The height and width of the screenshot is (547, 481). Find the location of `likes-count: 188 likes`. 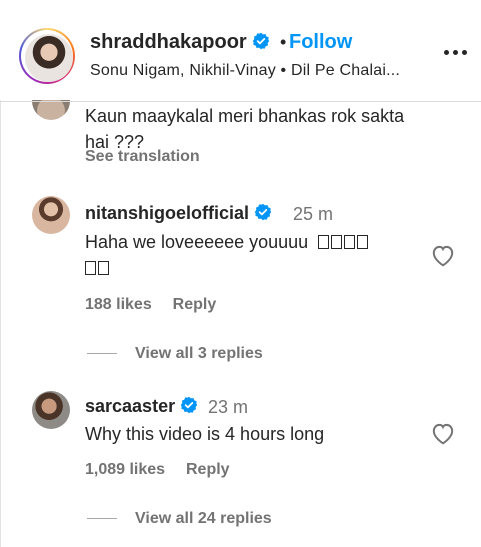

likes-count: 188 likes is located at coordinates (118, 304).